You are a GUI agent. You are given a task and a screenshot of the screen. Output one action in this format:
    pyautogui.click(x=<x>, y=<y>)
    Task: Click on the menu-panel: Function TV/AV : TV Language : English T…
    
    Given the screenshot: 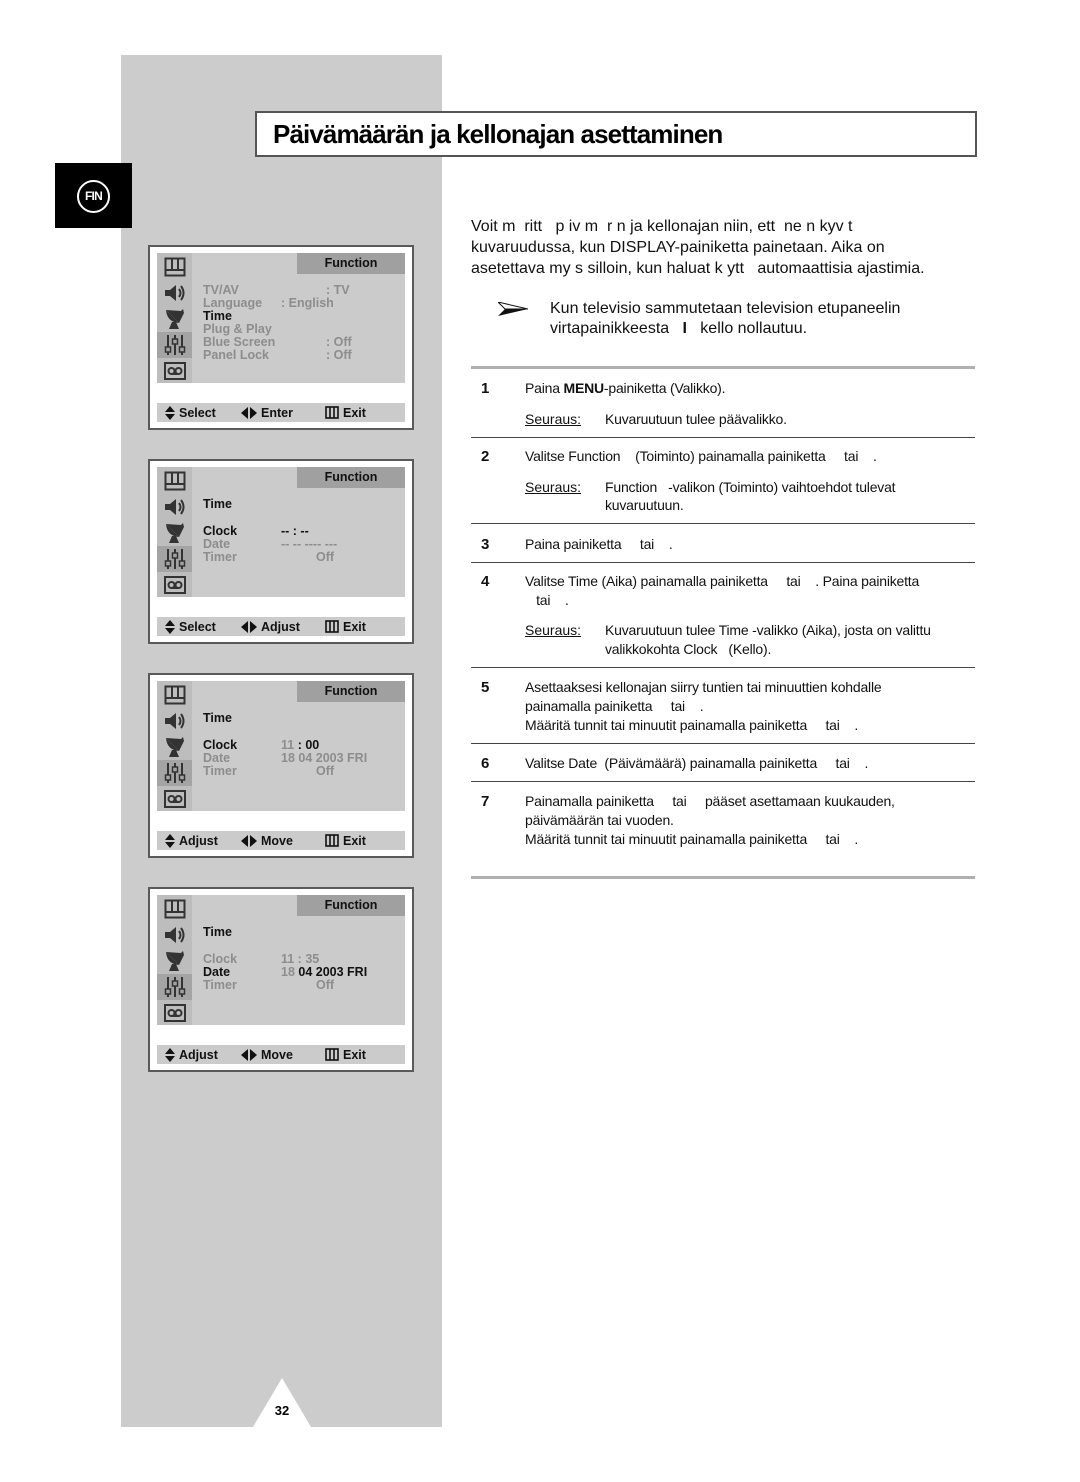 What is the action you would take?
    pyautogui.click(x=281, y=318)
    